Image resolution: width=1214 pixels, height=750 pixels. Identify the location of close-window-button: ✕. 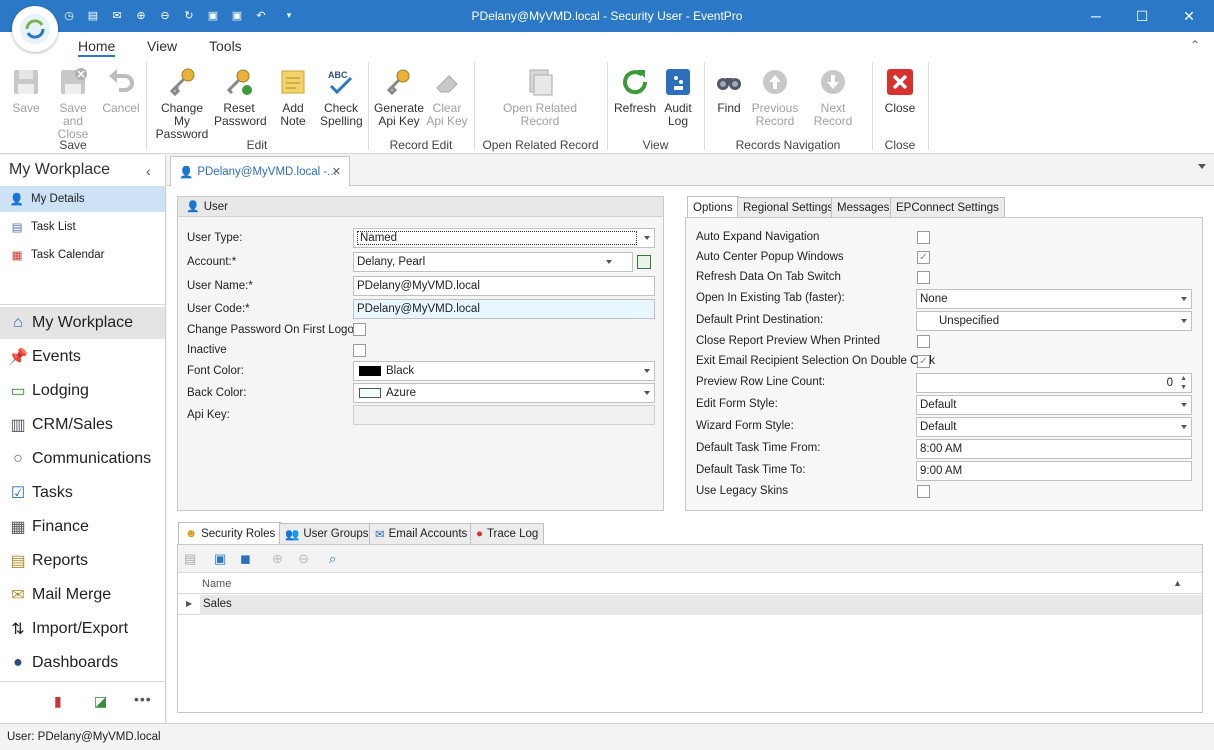
(1189, 16).